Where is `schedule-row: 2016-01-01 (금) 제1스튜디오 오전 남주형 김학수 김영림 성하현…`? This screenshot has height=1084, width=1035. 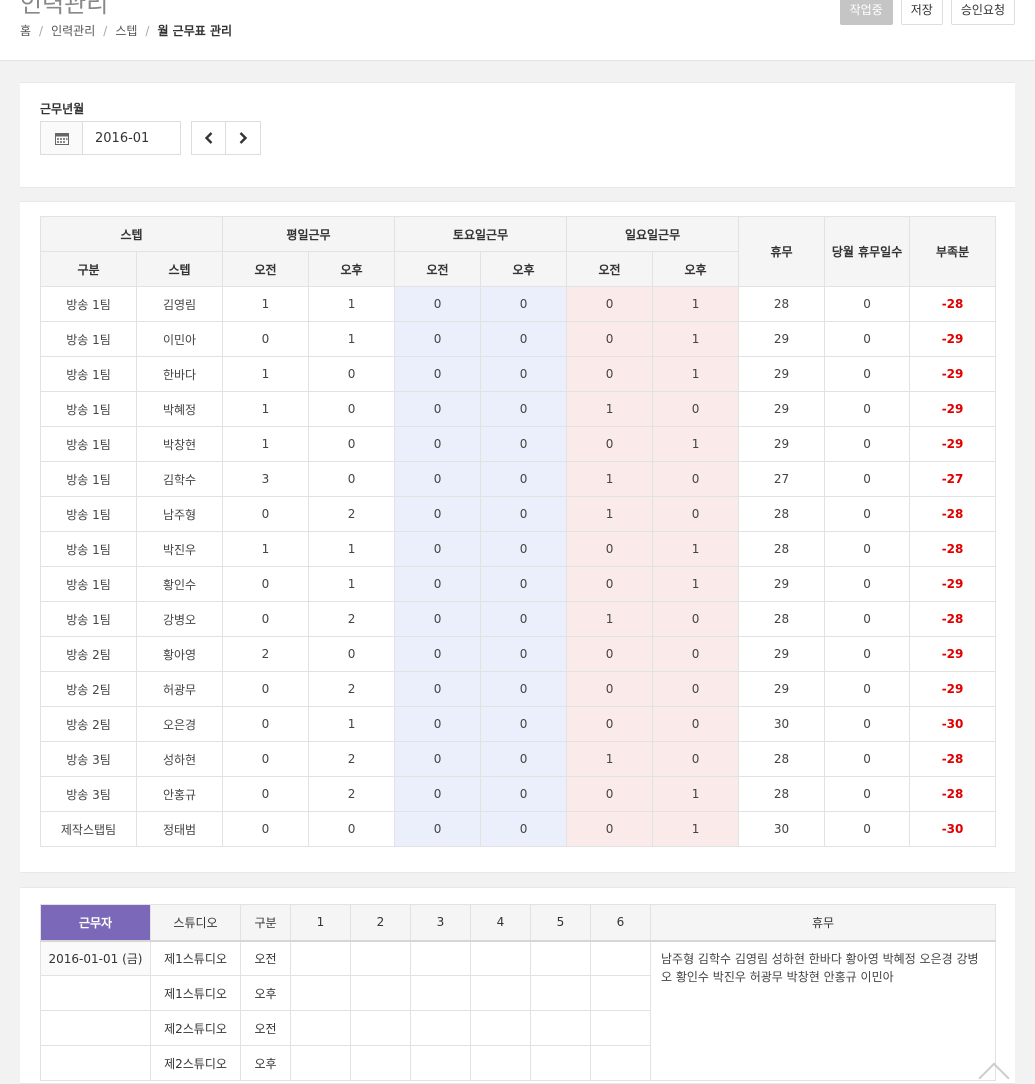
schedule-row: 2016-01-01 (금) 제1스튜디오 오전 남주형 김학수 김영림 성하현… is located at coordinates (518, 1010).